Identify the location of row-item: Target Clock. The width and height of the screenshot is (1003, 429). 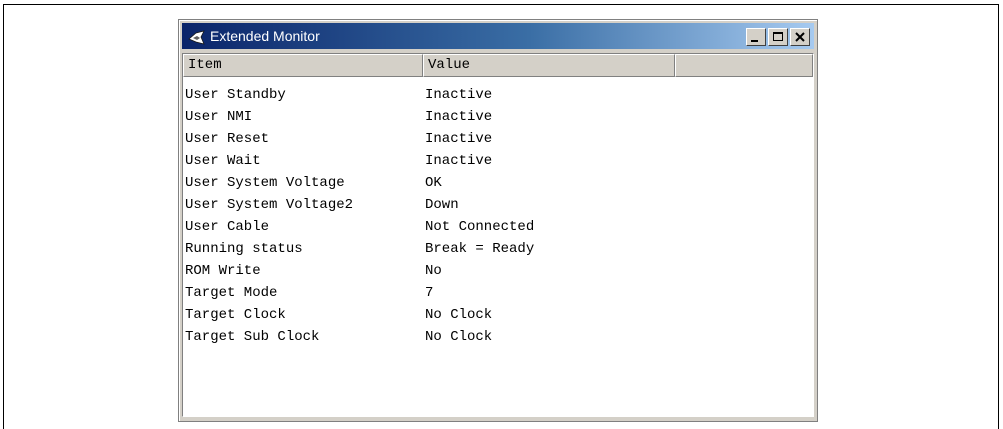
(235, 315).